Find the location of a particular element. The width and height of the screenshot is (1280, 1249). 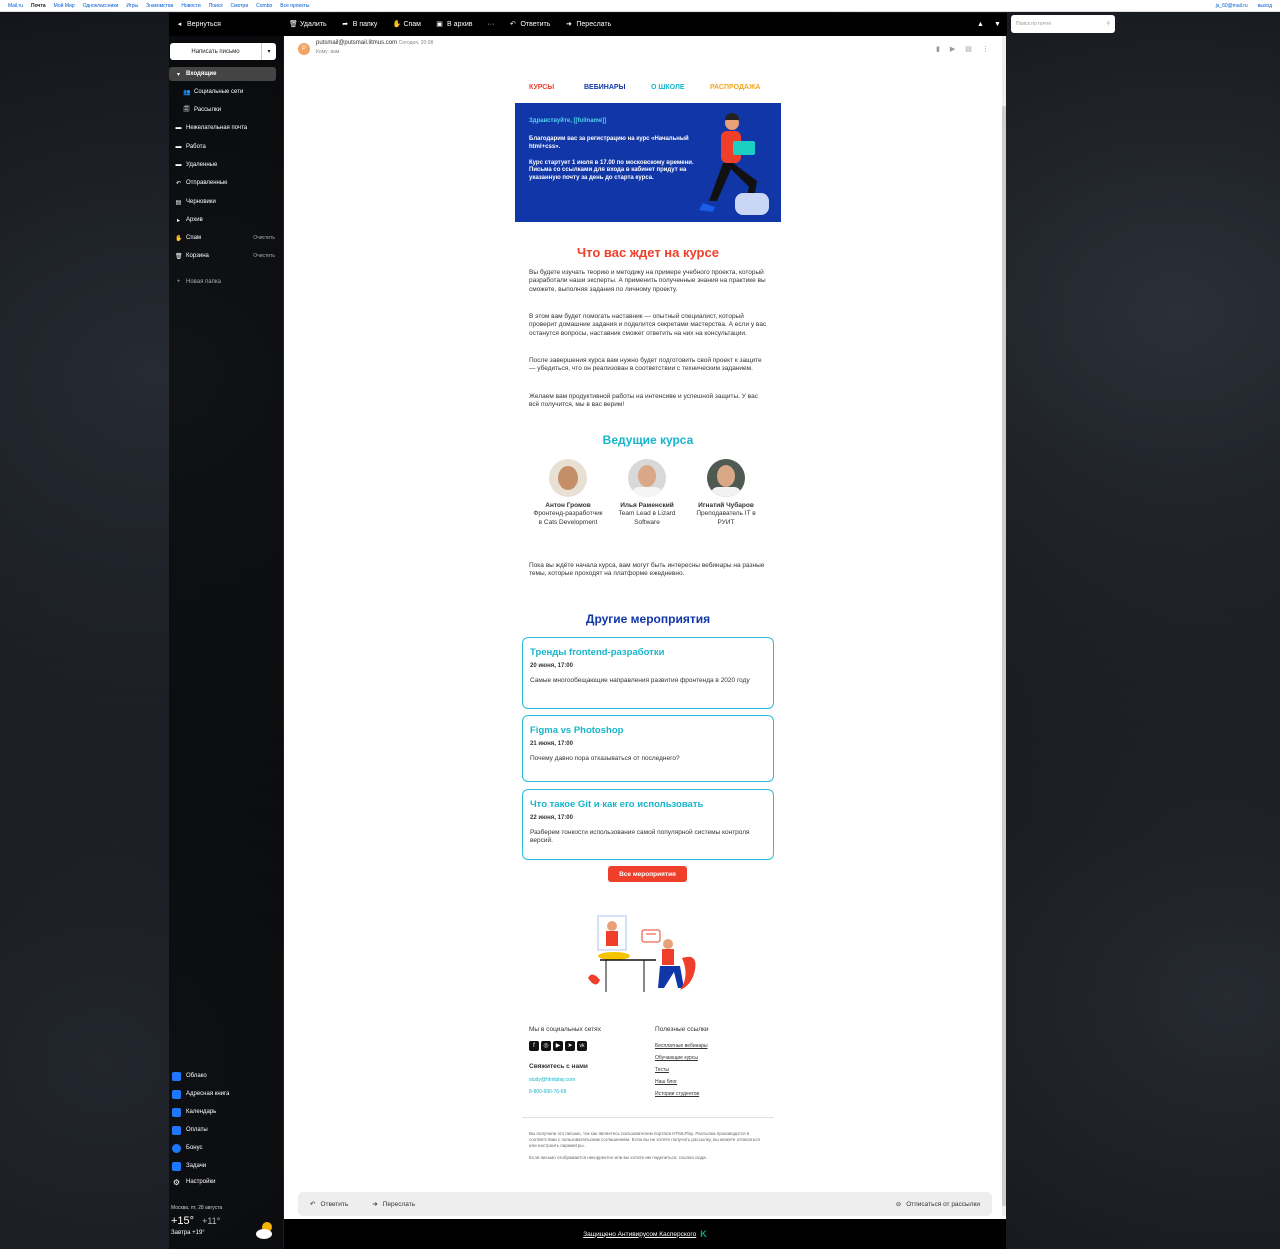

more-icon: ⋮ is located at coordinates (985, 49).